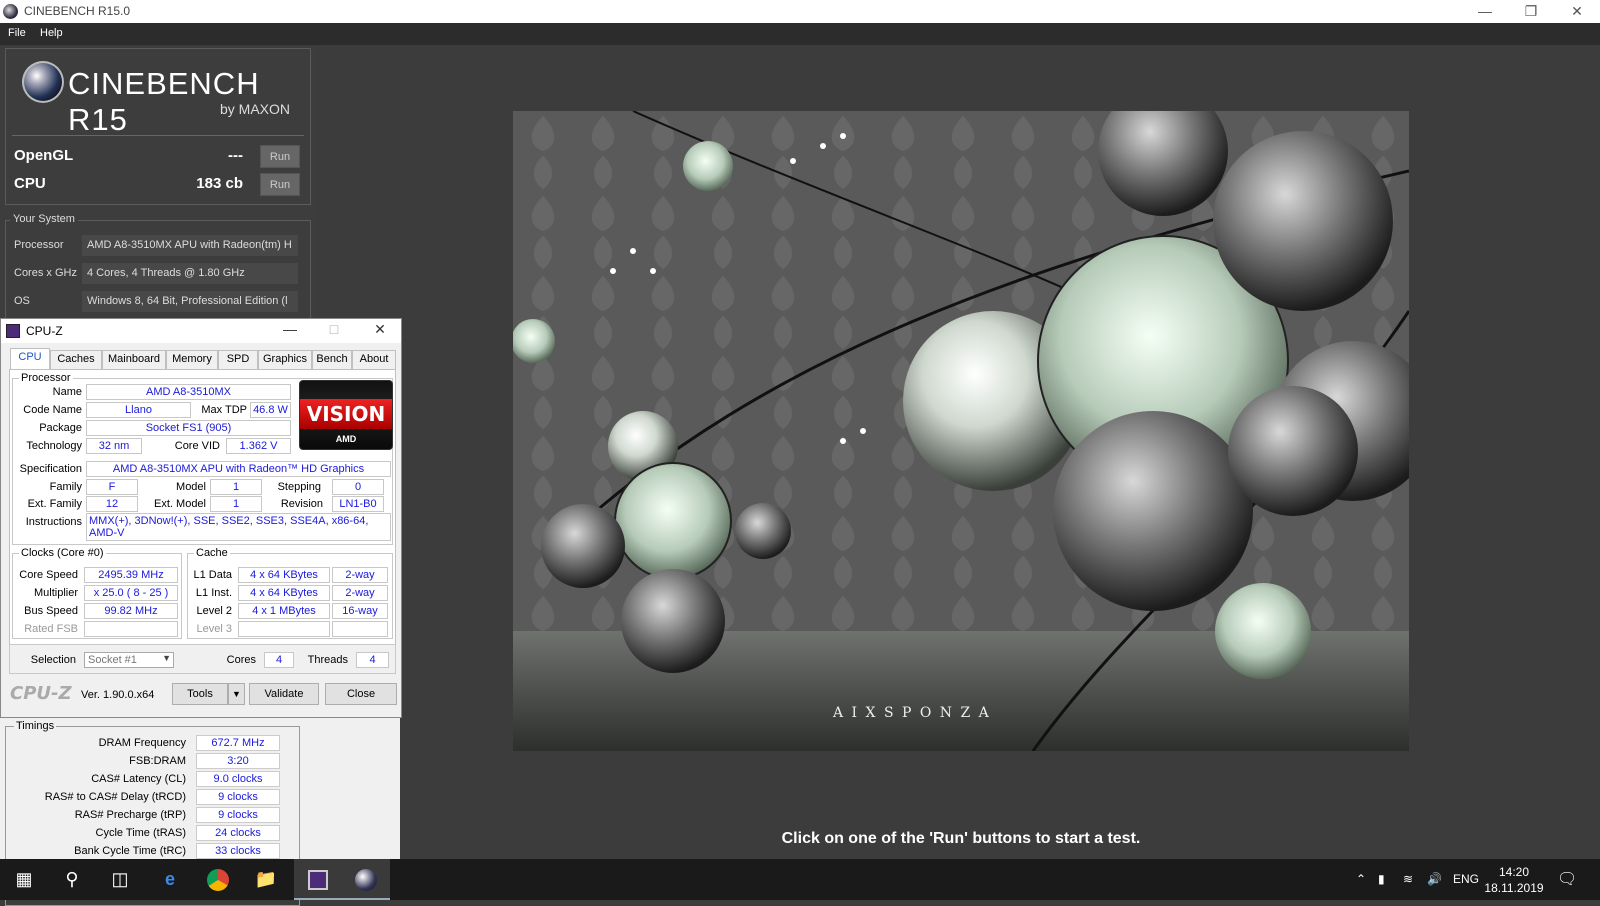 The width and height of the screenshot is (1600, 906). Describe the element at coordinates (1514, 880) in the screenshot. I see `system-clock: 14:20 18.11.2019` at that location.